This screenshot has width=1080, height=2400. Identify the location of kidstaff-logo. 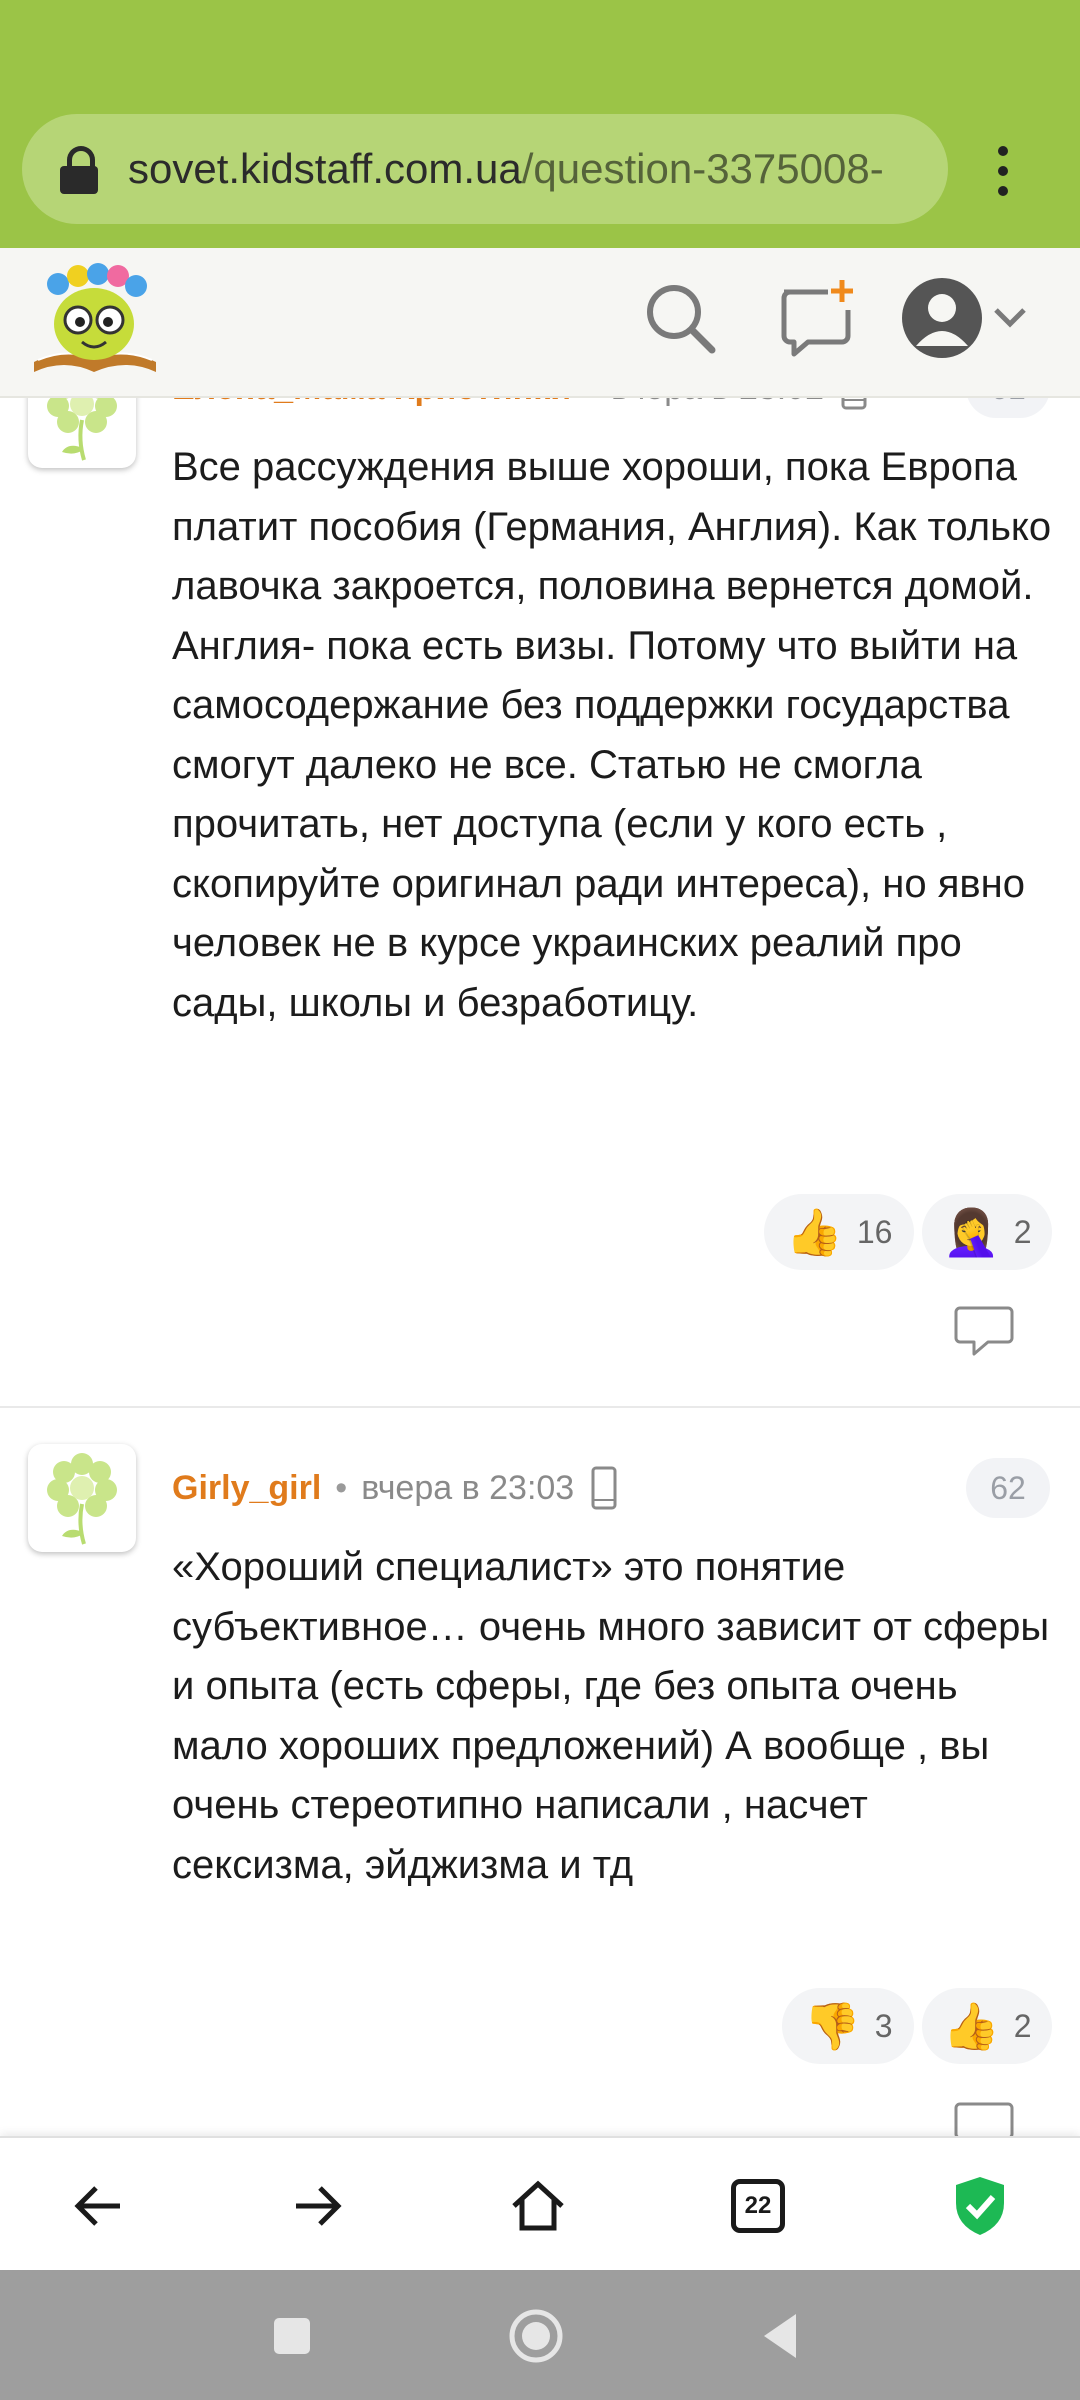
(95, 320).